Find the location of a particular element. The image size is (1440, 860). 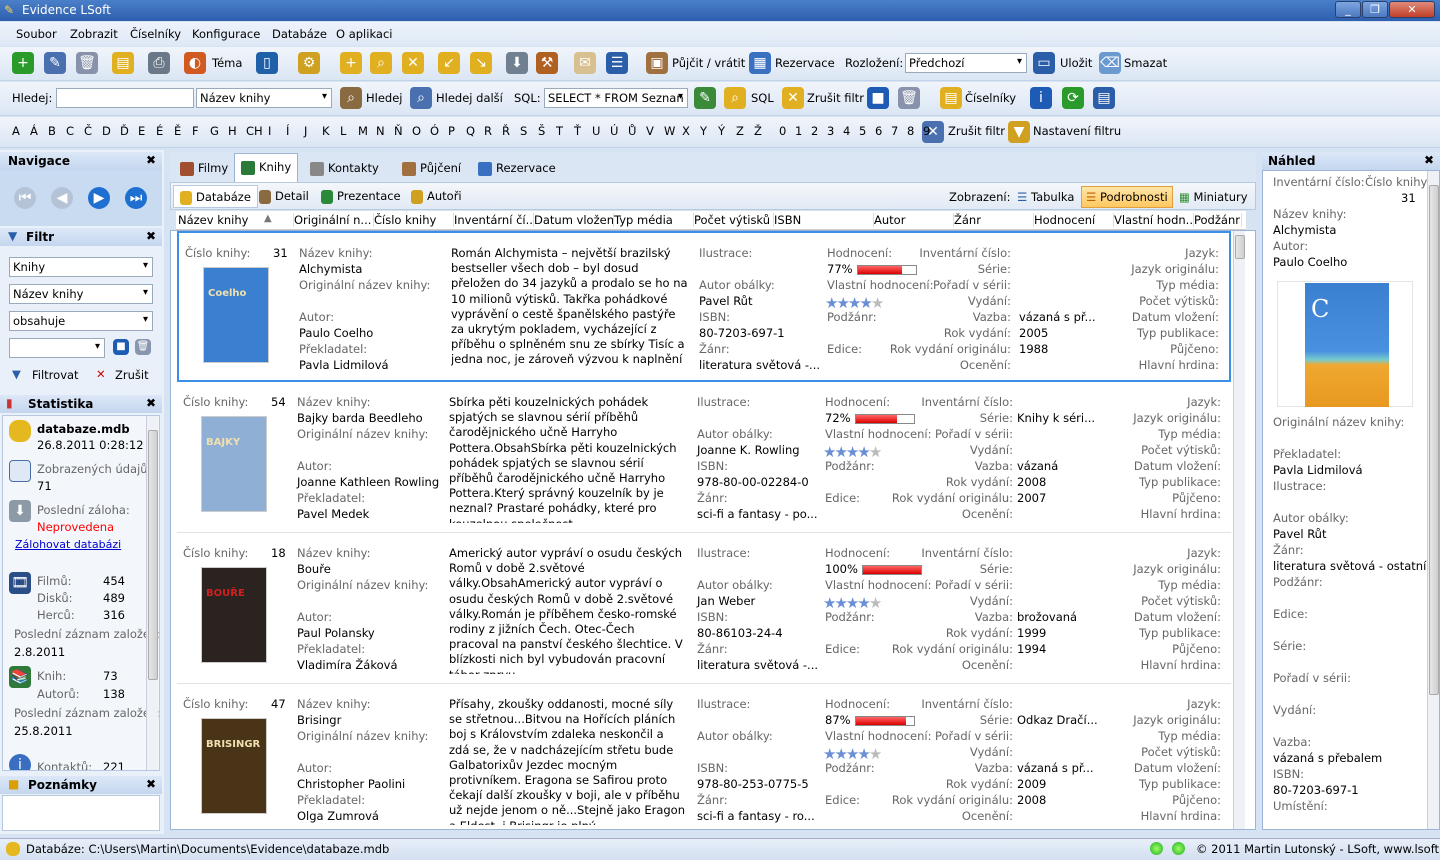

letter-filter-29: Š is located at coordinates (541, 131).